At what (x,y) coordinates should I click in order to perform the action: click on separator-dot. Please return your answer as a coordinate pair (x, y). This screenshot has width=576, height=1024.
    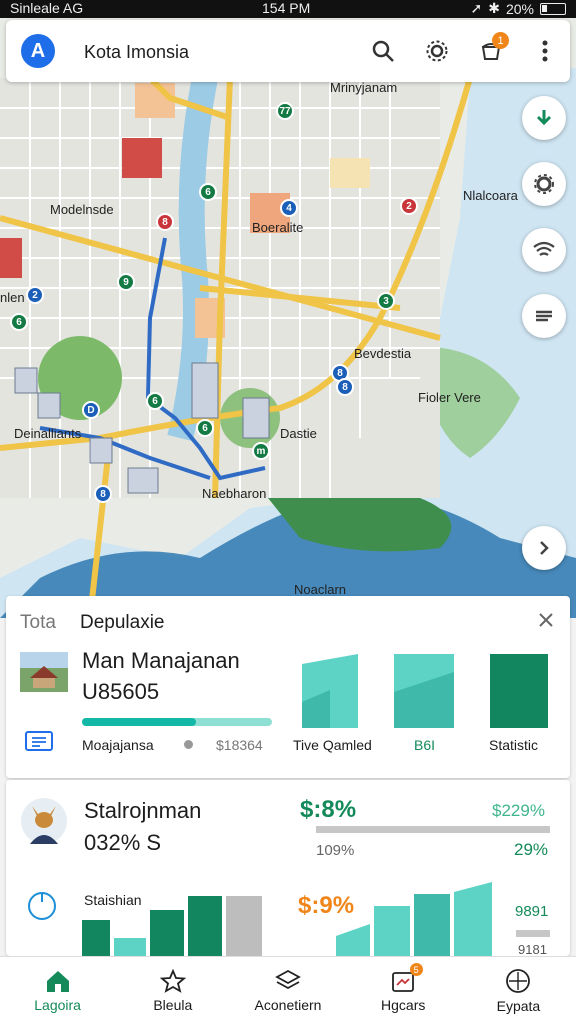
    Looking at the image, I should click on (188, 744).